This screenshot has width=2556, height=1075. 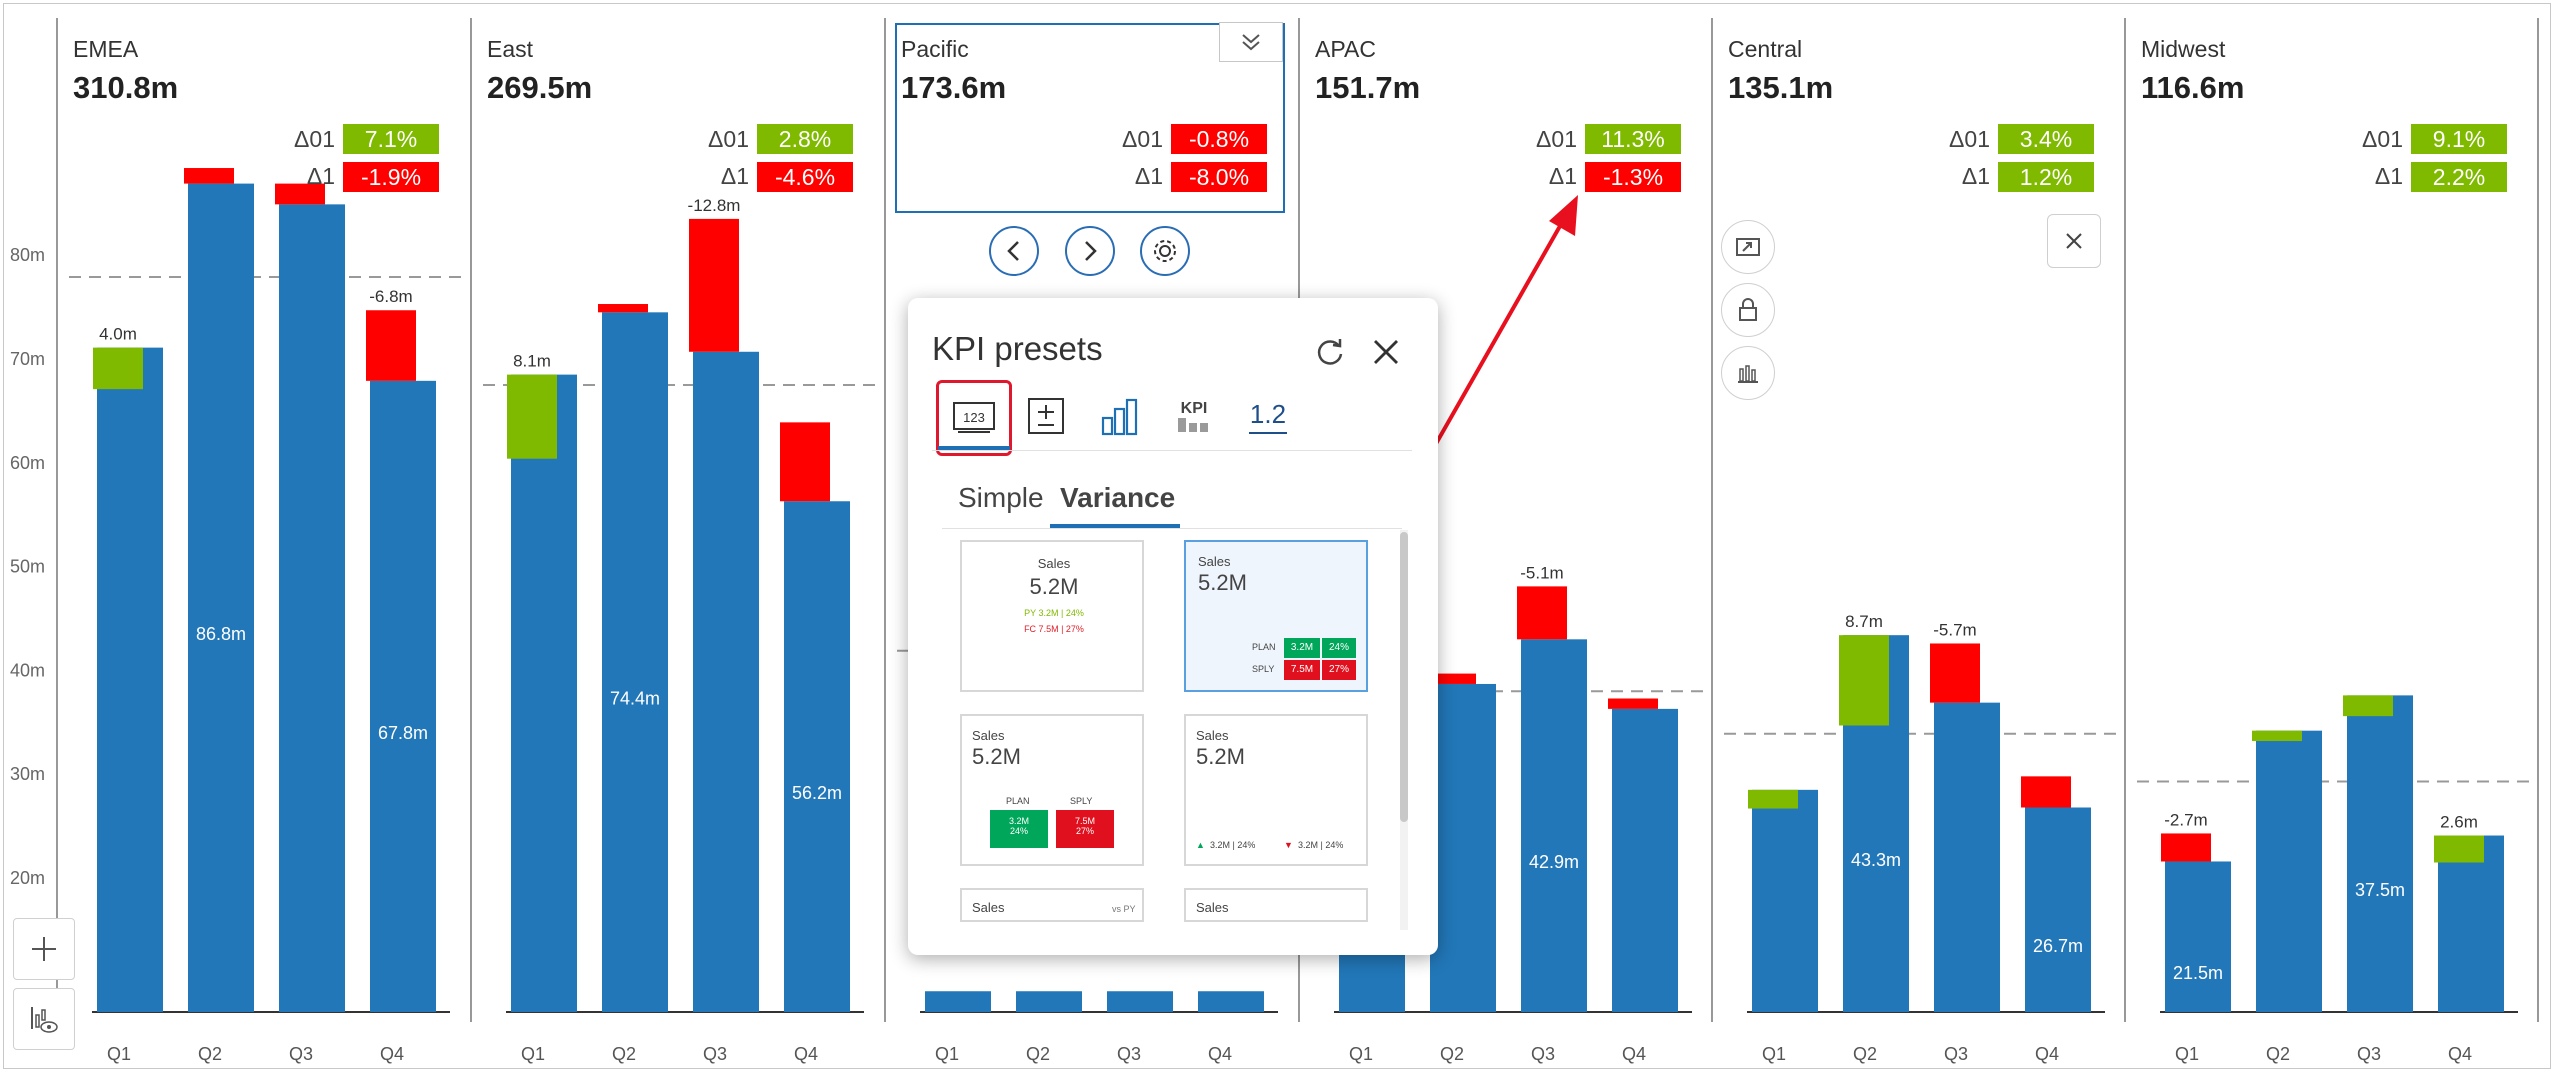 What do you see at coordinates (974, 418) in the screenshot?
I see `tab-numeric: 123` at bounding box center [974, 418].